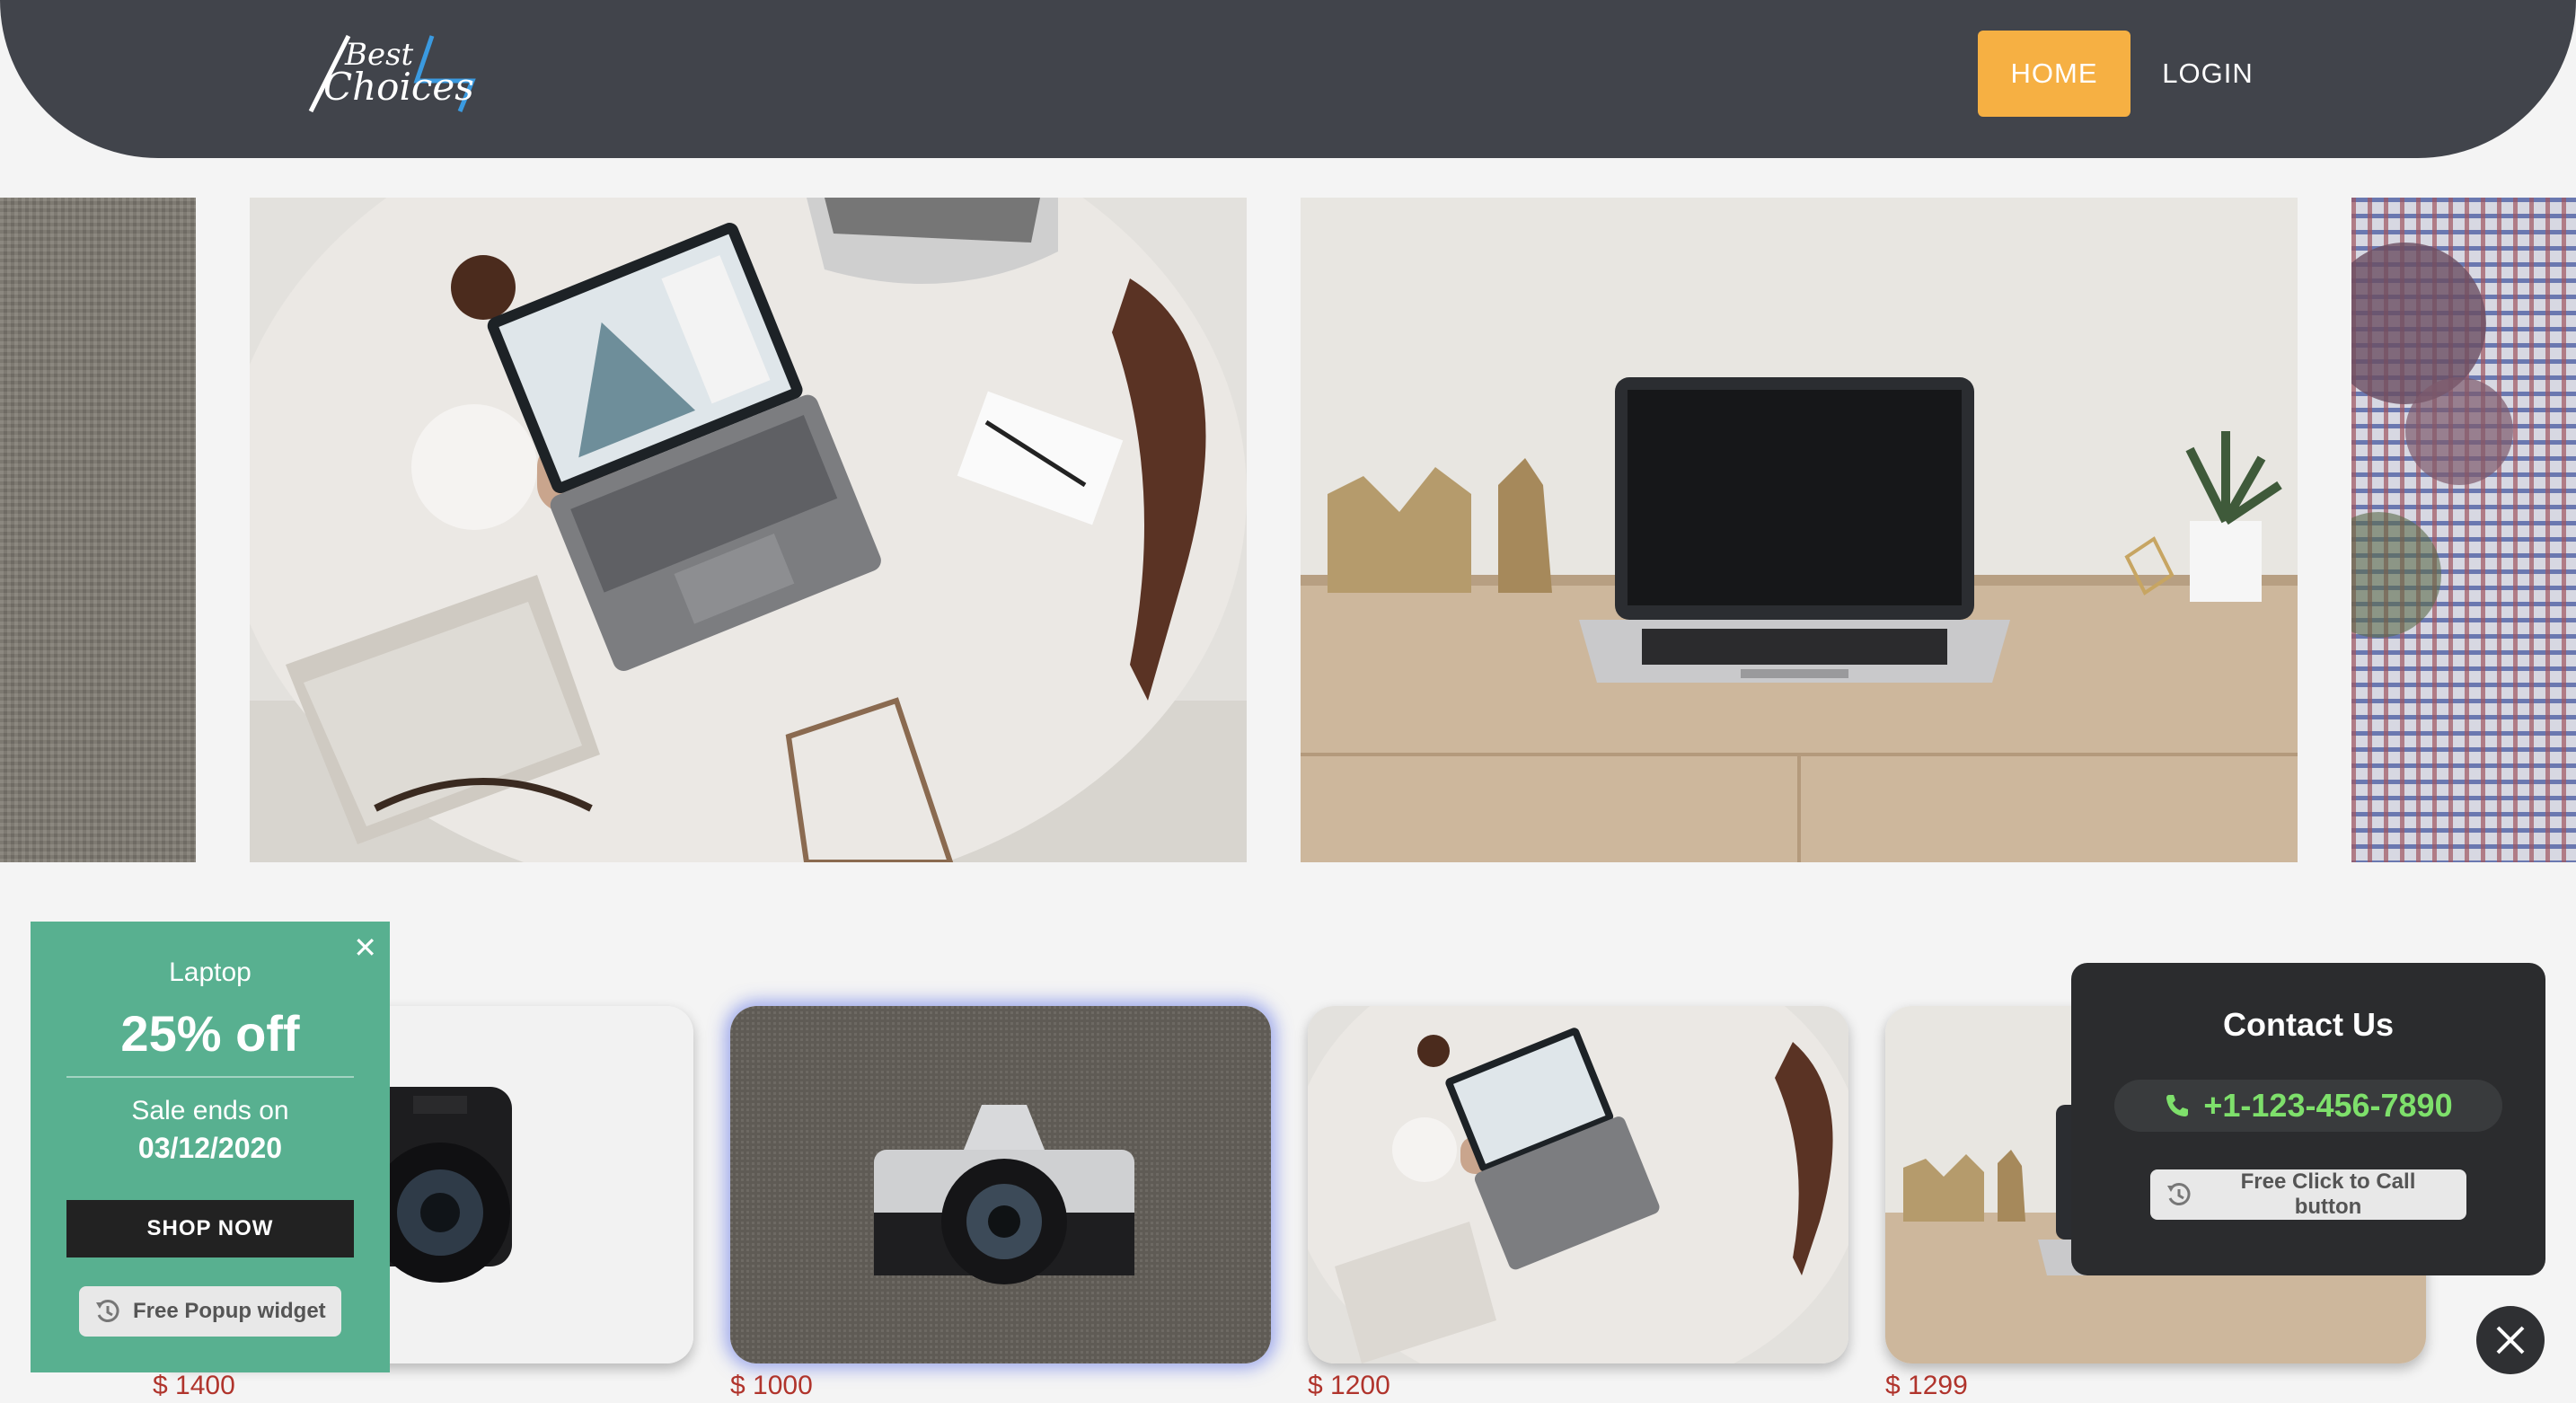 Image resolution: width=2576 pixels, height=1403 pixels. Describe the element at coordinates (210, 1111) in the screenshot. I see `popup-sale-label: Sale ends on` at that location.